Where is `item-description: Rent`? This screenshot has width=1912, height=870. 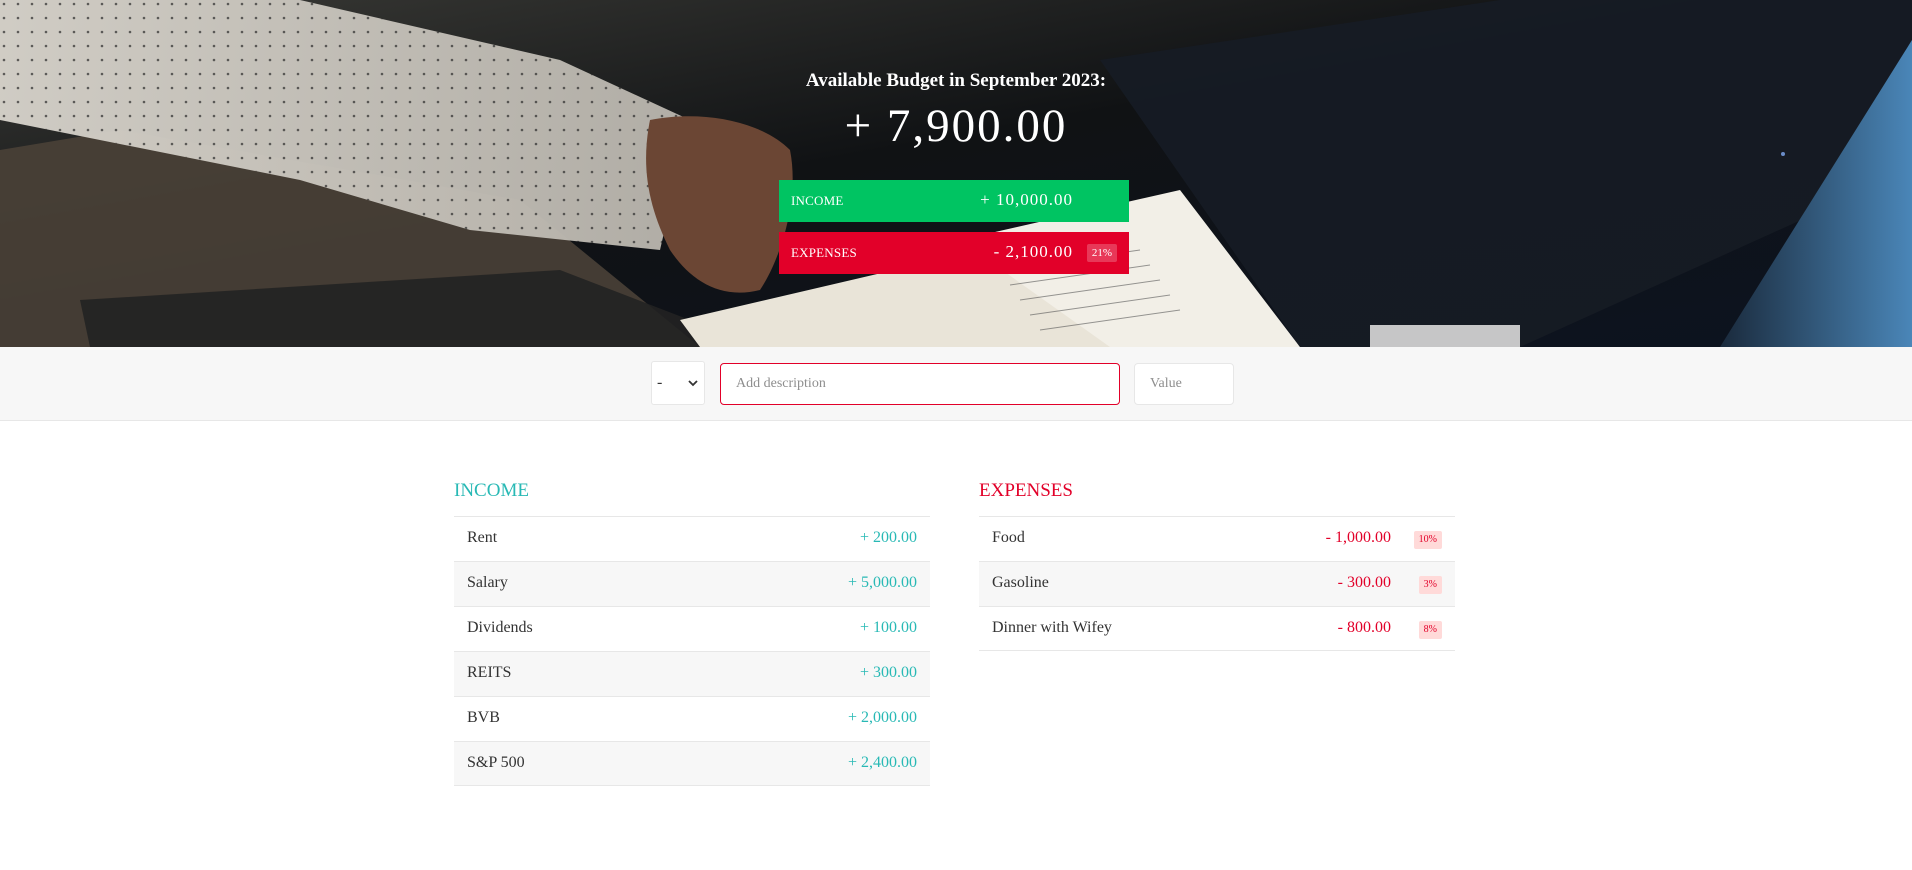 item-description: Rent is located at coordinates (482, 537).